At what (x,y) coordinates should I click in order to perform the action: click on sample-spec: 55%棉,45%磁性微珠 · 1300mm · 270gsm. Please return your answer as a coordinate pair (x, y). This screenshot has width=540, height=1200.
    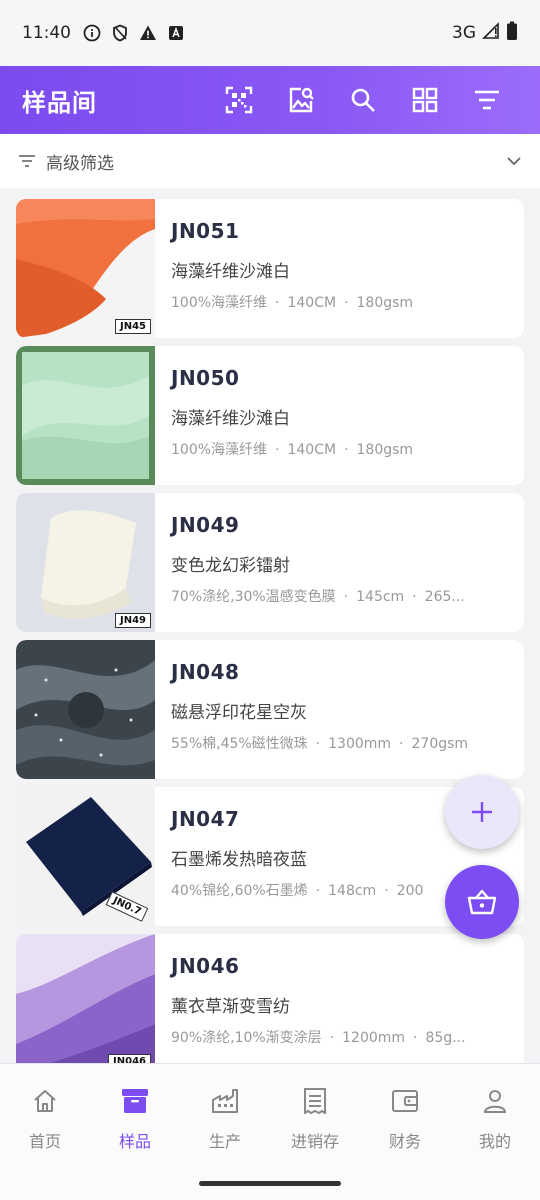
    Looking at the image, I should click on (320, 744).